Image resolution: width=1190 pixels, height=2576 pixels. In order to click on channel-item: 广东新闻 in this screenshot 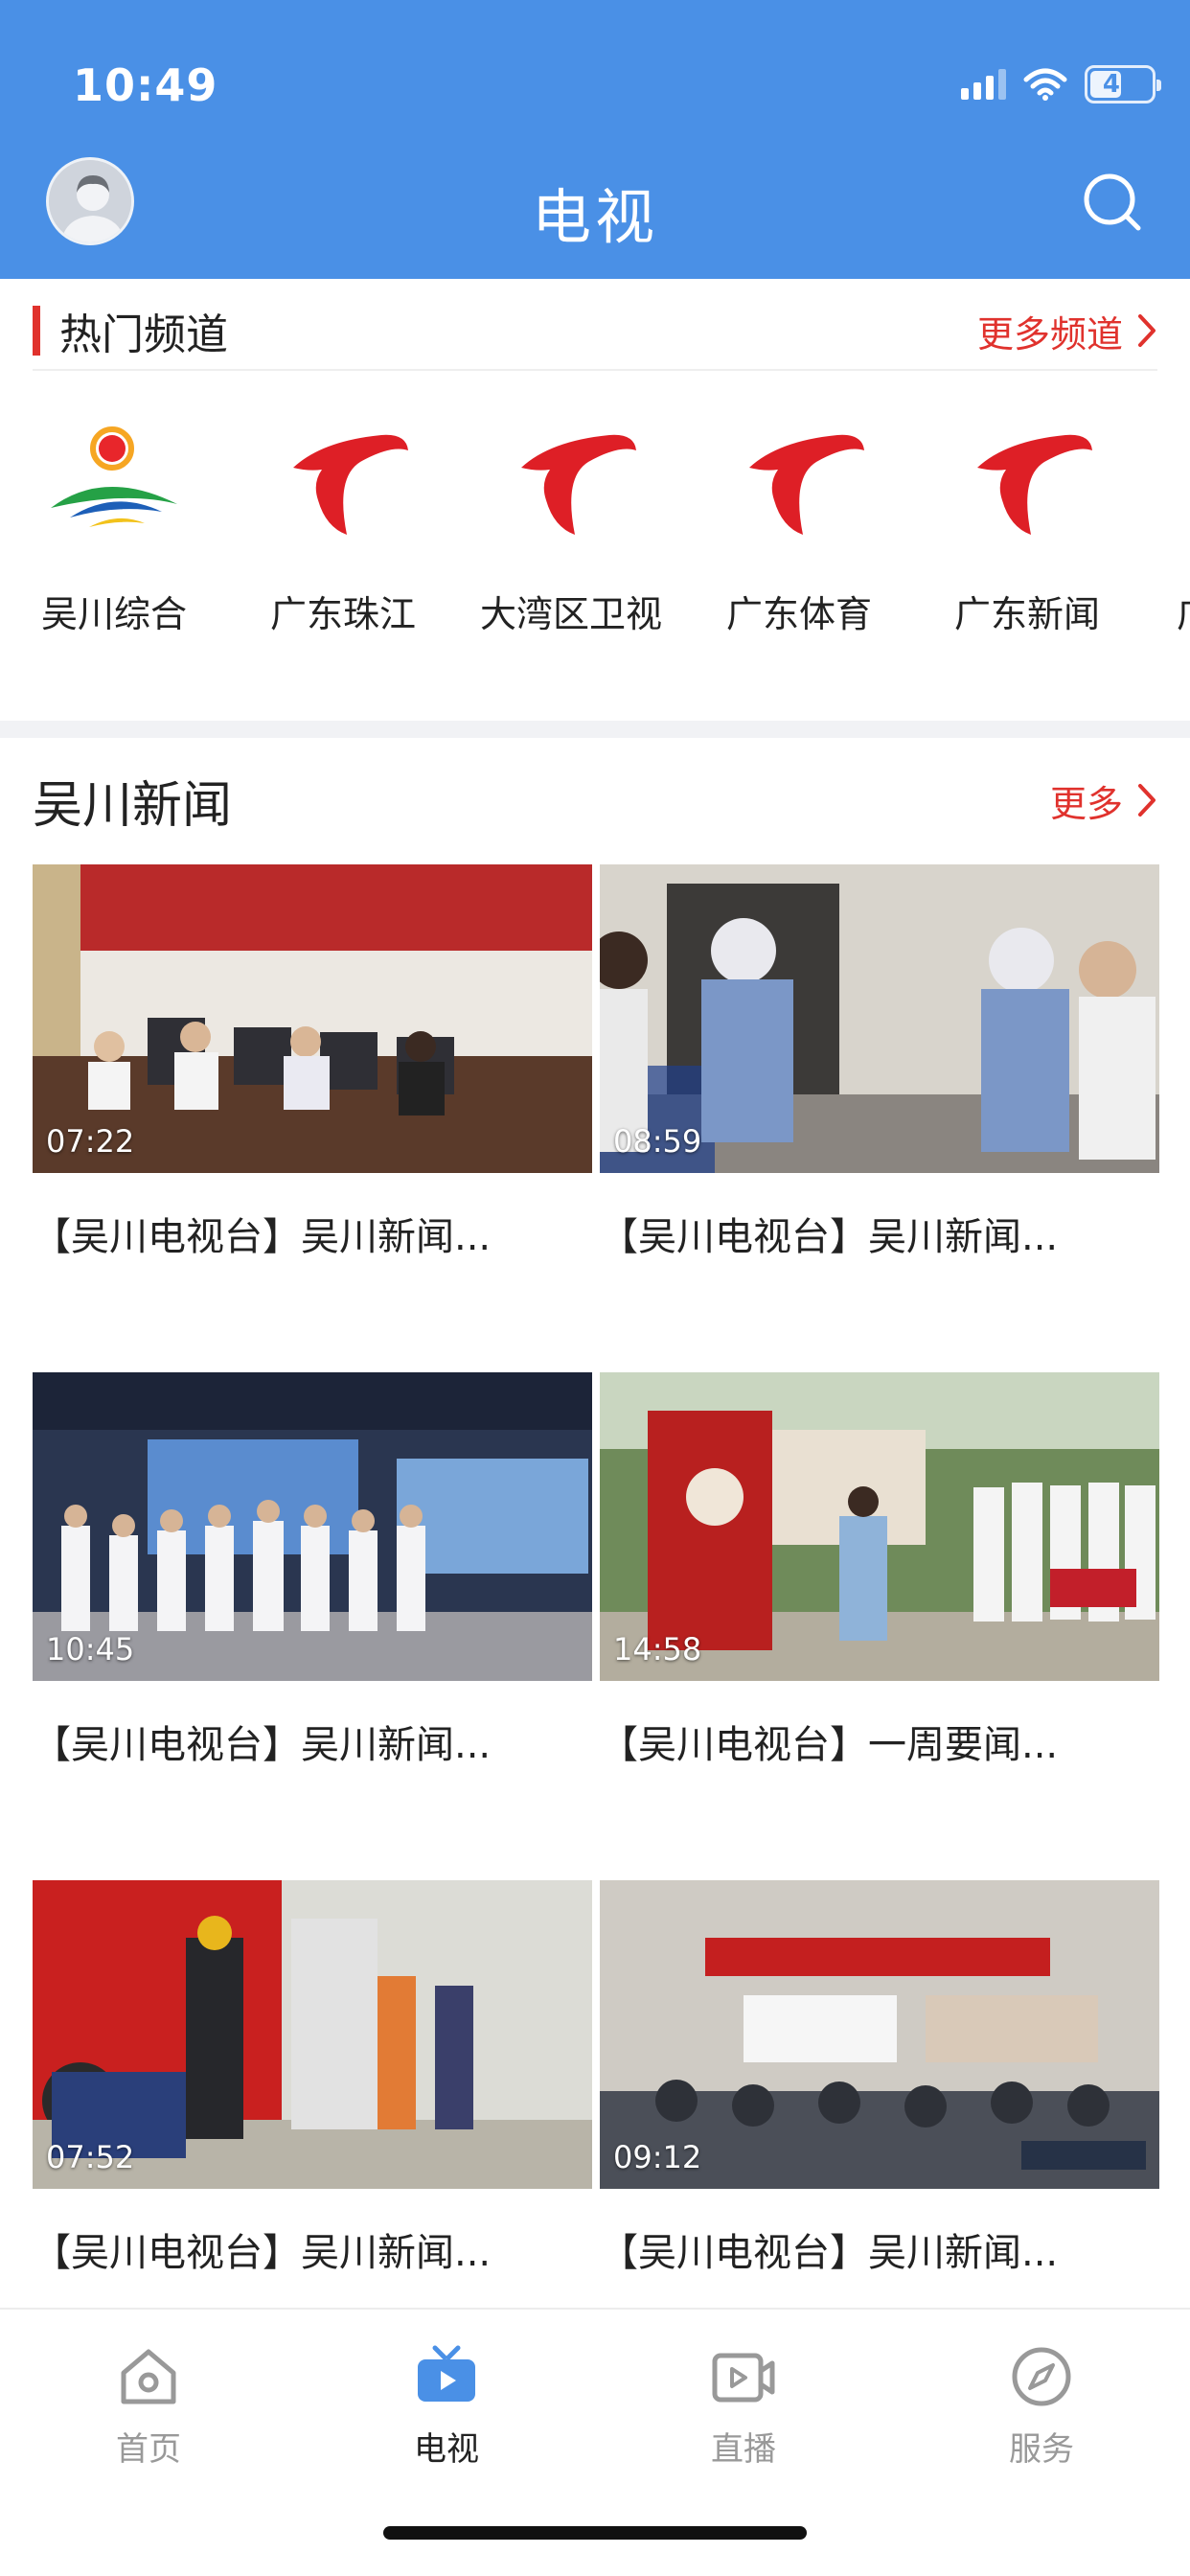, I will do `click(1028, 525)`.